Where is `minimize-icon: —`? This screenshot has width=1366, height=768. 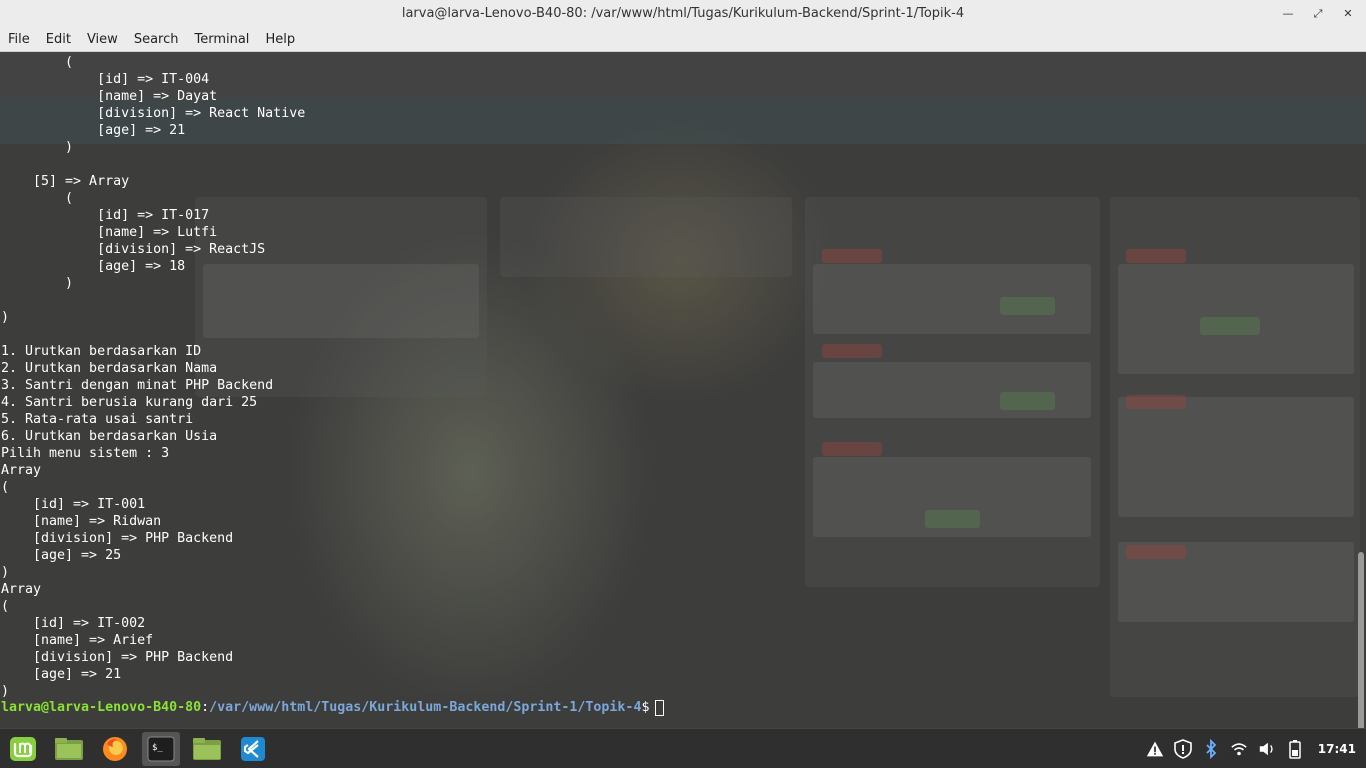
minimize-icon: — is located at coordinates (1288, 14).